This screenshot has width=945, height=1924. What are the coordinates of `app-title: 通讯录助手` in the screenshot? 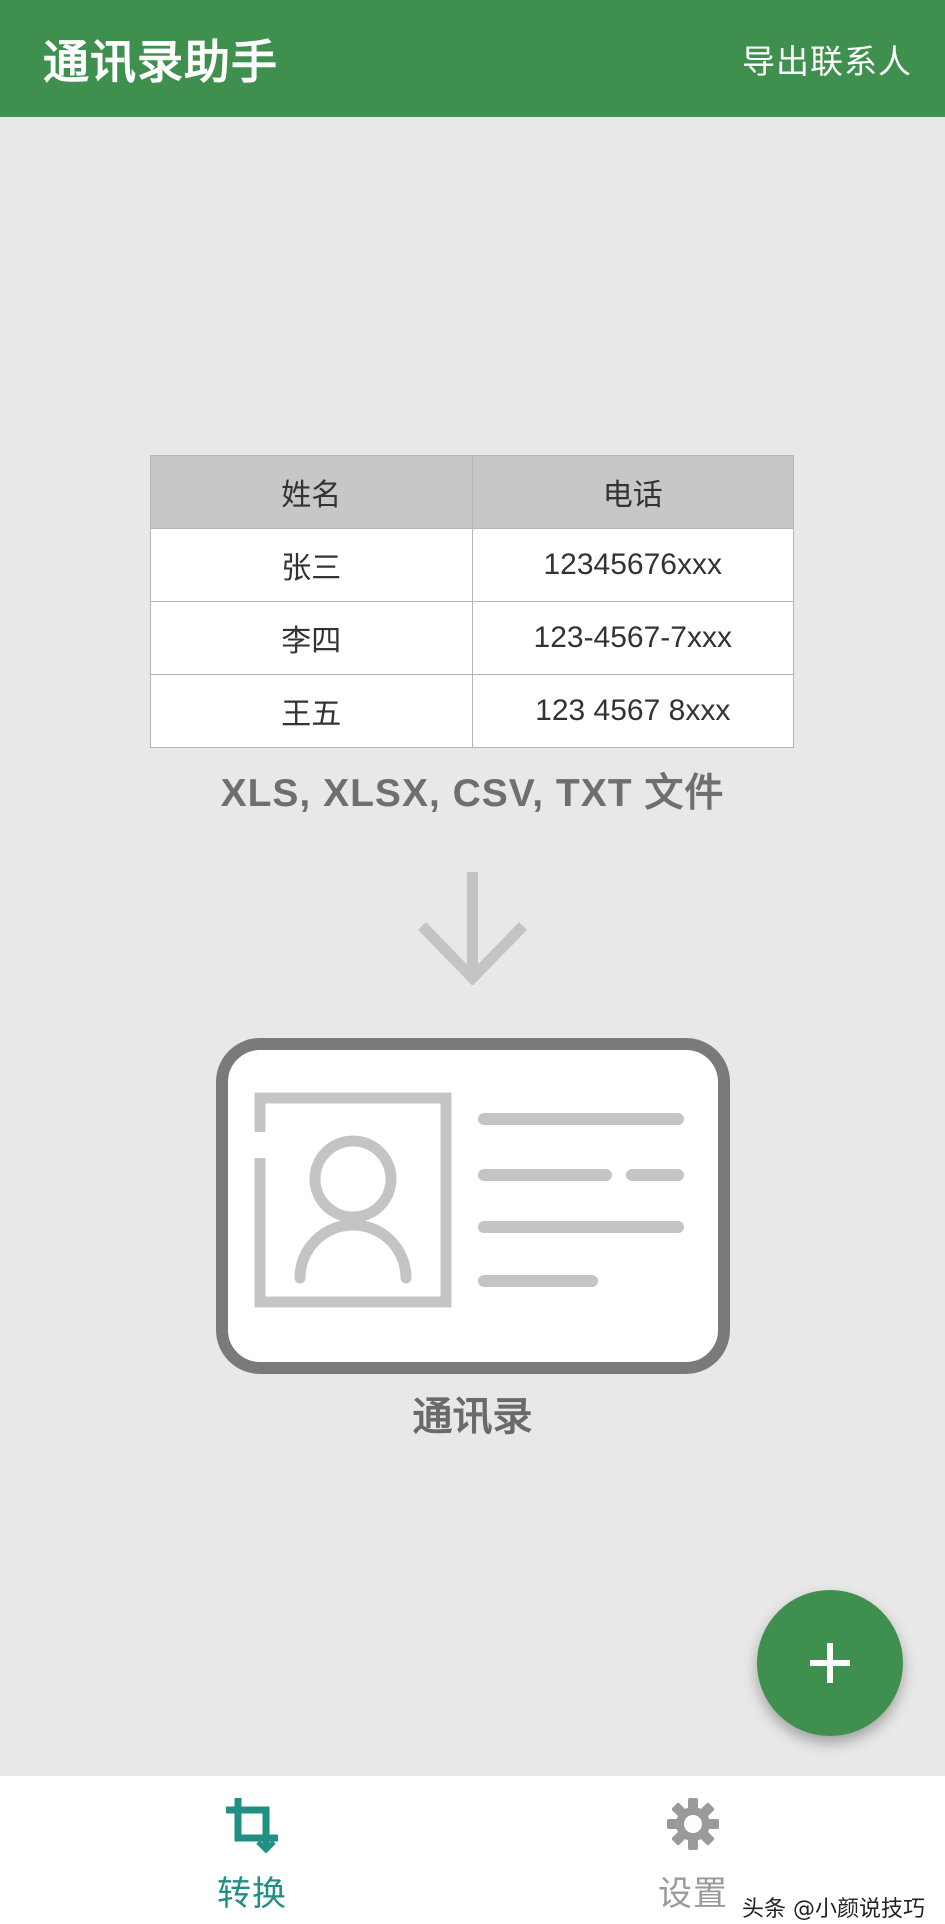 It's located at (160, 61).